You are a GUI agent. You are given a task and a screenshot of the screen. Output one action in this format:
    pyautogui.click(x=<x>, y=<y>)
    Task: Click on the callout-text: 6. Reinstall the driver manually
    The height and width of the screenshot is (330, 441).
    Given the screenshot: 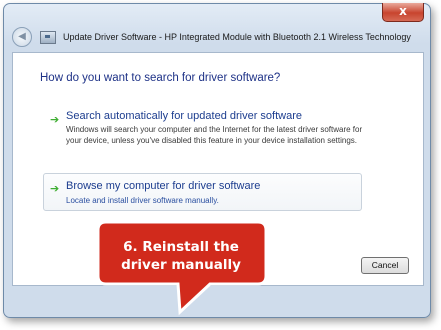 What is the action you would take?
    pyautogui.click(x=181, y=256)
    